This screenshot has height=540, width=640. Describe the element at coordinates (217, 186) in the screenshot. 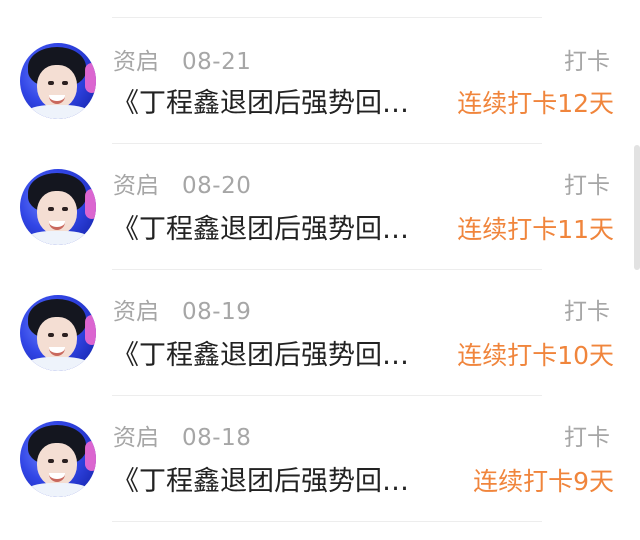

I see `post-date: 08-20` at that location.